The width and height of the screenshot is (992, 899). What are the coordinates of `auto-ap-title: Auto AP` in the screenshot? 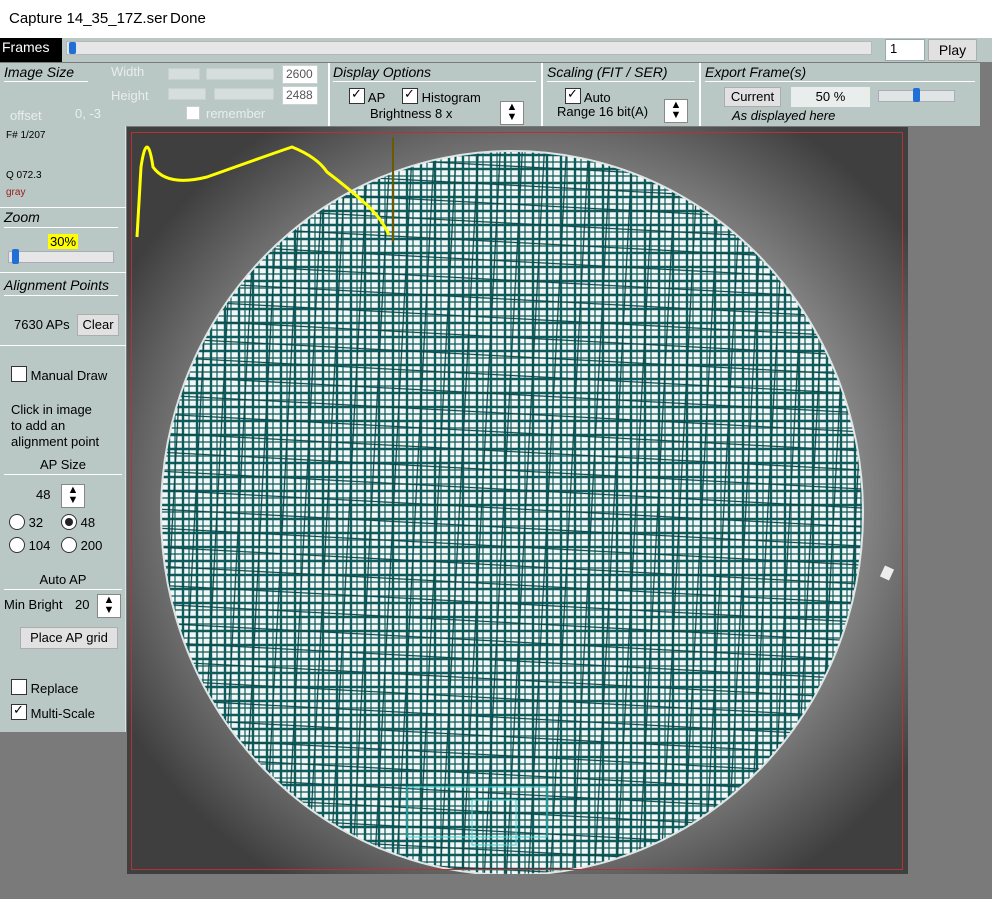 It's located at (63, 581).